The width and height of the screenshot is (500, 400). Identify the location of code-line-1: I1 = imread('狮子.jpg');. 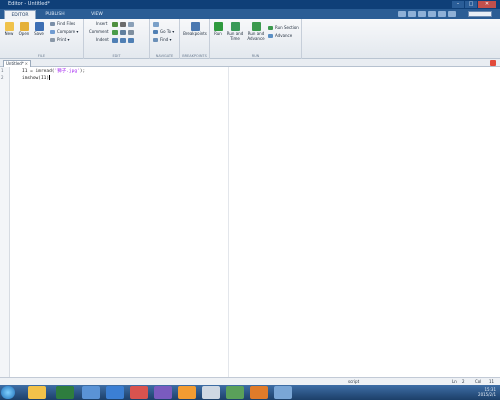
(53, 71).